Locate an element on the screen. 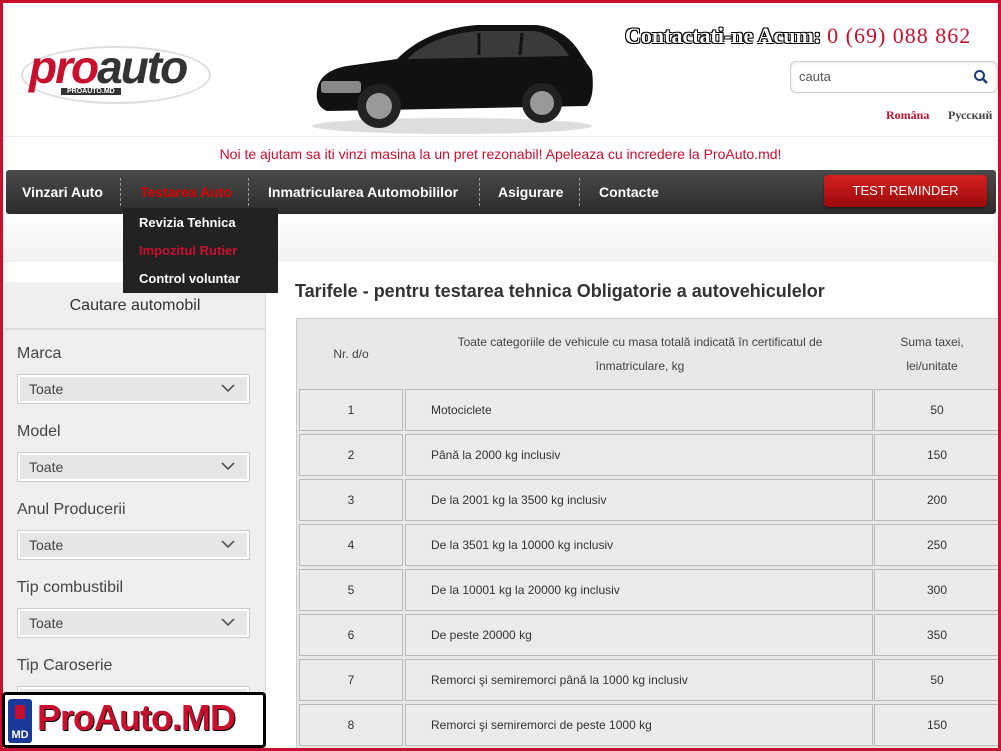 The height and width of the screenshot is (751, 1001). table-cell-nr: 7 is located at coordinates (351, 680).